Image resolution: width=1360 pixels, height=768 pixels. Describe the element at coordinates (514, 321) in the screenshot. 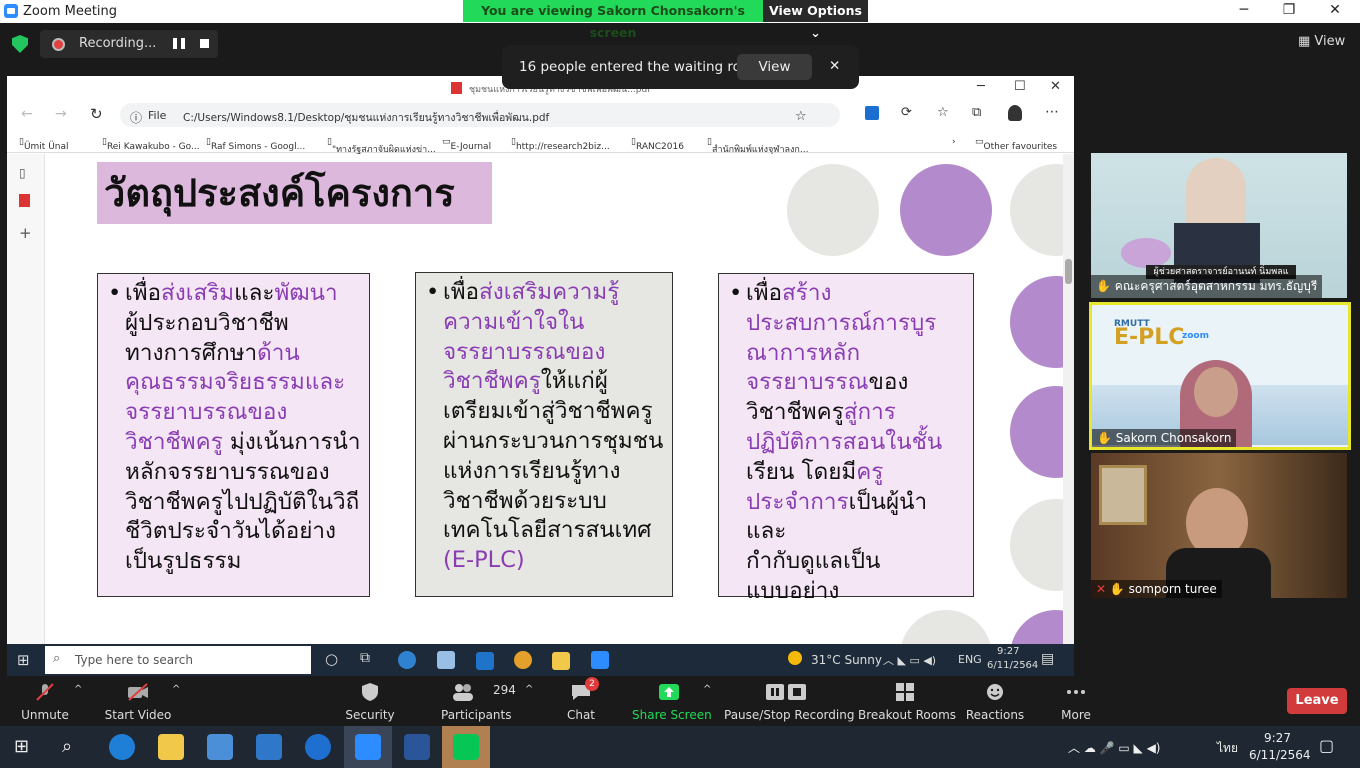

I see `objective-line: ความเข้าใจใน` at that location.